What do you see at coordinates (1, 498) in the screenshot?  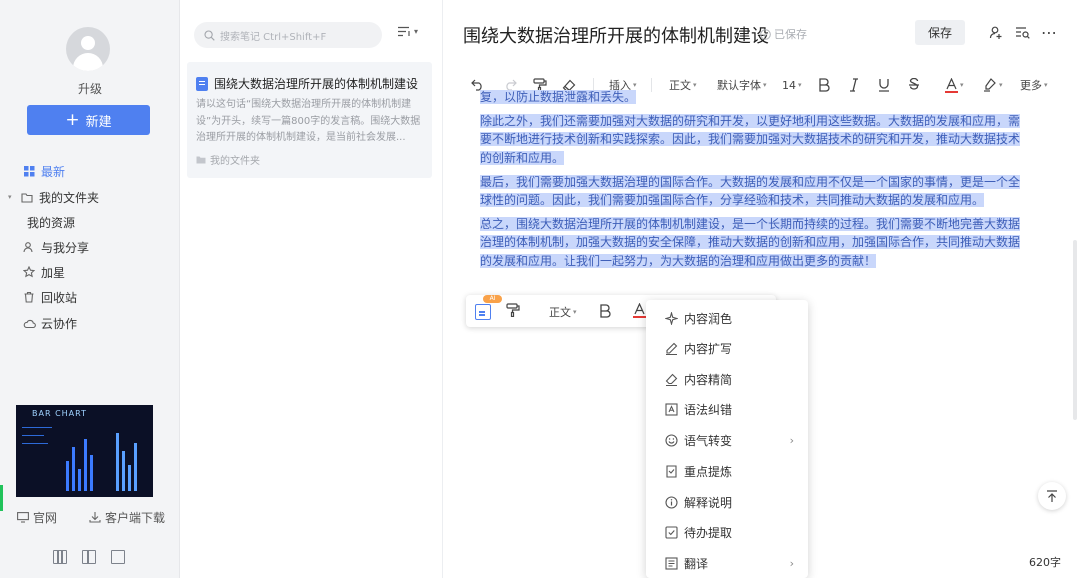 I see `side-tab` at bounding box center [1, 498].